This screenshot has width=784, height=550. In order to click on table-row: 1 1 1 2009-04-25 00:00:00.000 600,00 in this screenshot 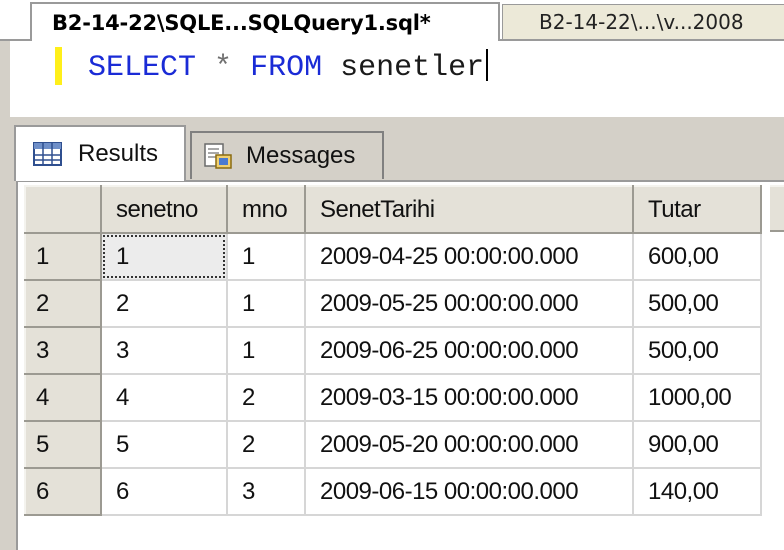, I will do `click(393, 256)`.